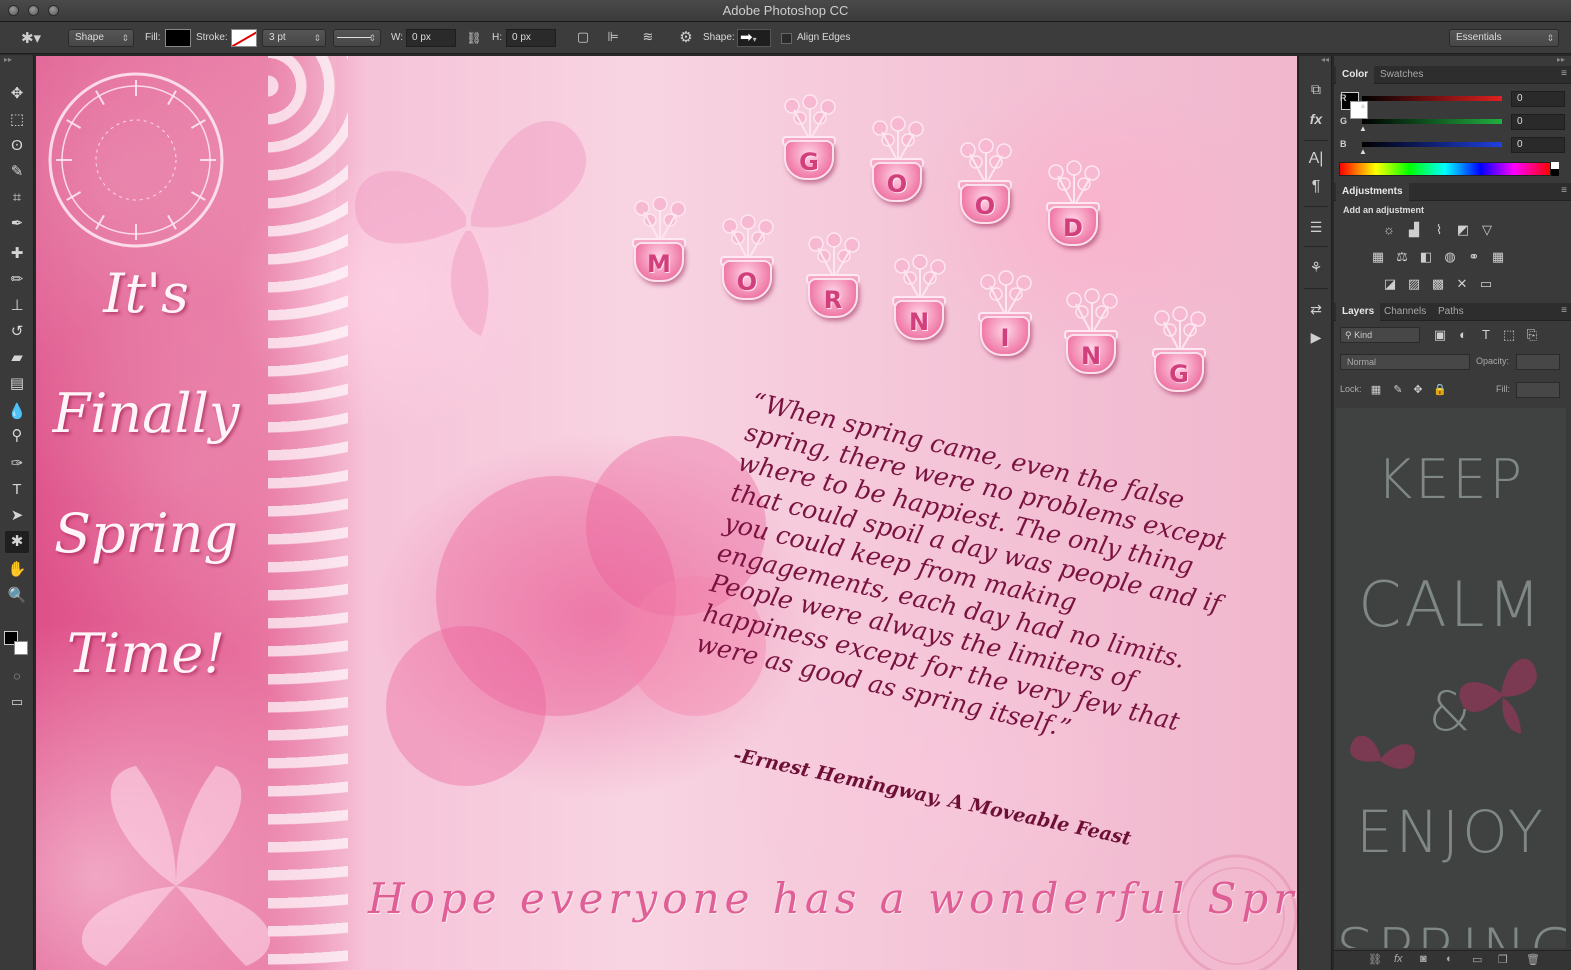 The width and height of the screenshot is (1571, 970). Describe the element at coordinates (1504, 38) in the screenshot. I see `workspace-select: Essentials` at that location.